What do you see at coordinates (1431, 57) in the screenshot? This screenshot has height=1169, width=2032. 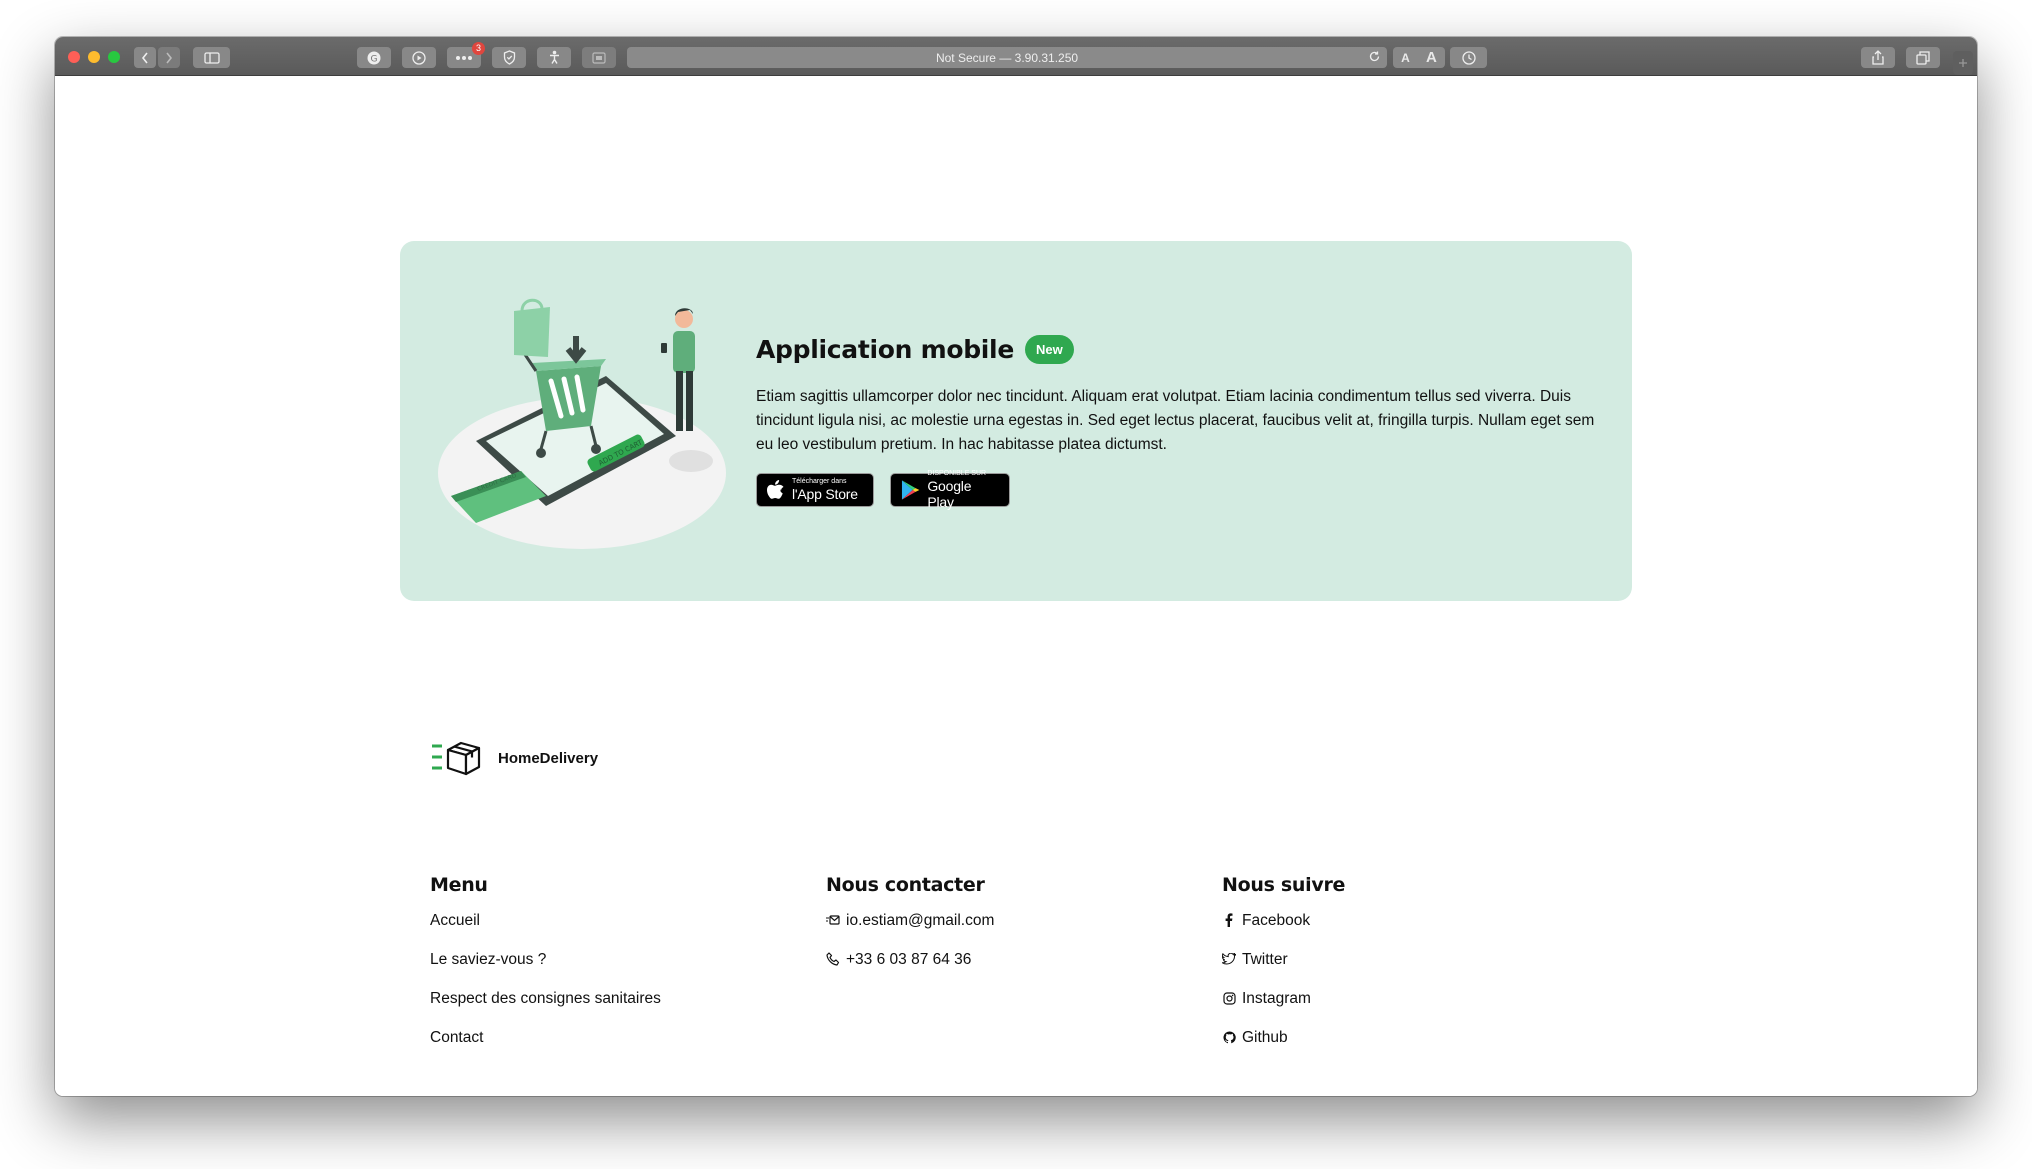 I see `increase-text-size-button: A` at bounding box center [1431, 57].